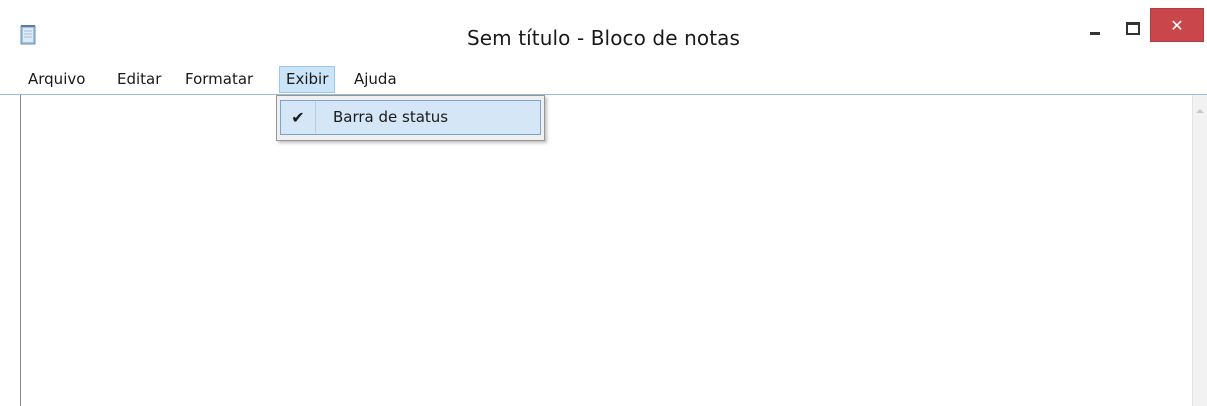 This screenshot has width=1207, height=406. I want to click on window-title: Sem título - Bloco de notas, so click(603, 38).